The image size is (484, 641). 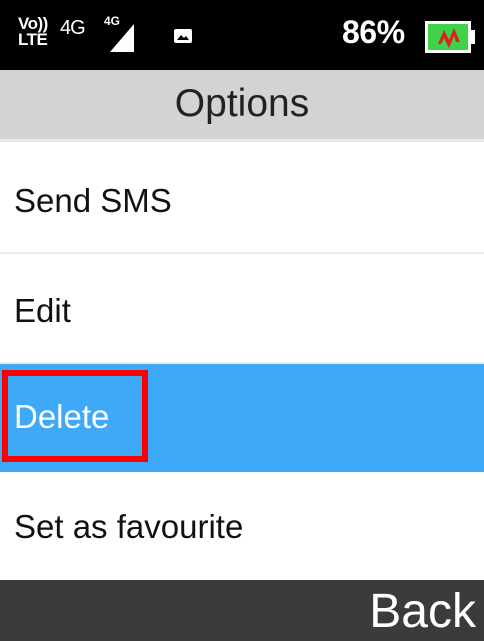 What do you see at coordinates (93, 200) in the screenshot?
I see `menu-item-label: Send SMS` at bounding box center [93, 200].